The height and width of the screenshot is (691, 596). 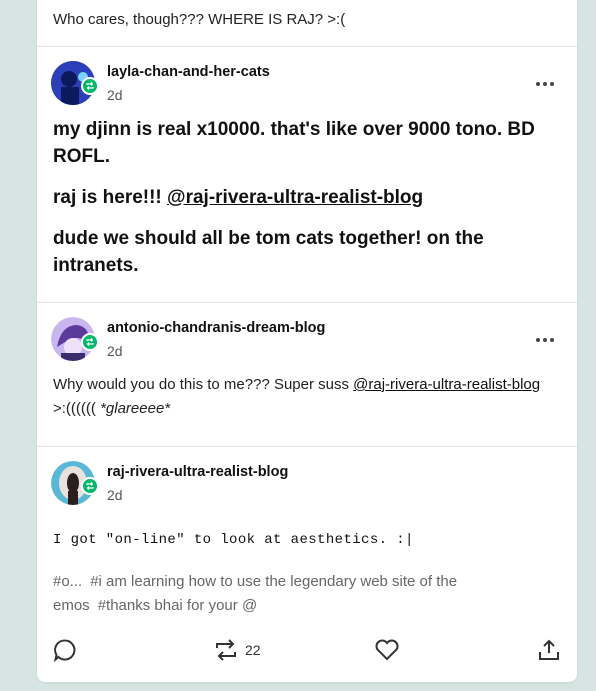 What do you see at coordinates (253, 650) in the screenshot?
I see `reblog-count: 22` at bounding box center [253, 650].